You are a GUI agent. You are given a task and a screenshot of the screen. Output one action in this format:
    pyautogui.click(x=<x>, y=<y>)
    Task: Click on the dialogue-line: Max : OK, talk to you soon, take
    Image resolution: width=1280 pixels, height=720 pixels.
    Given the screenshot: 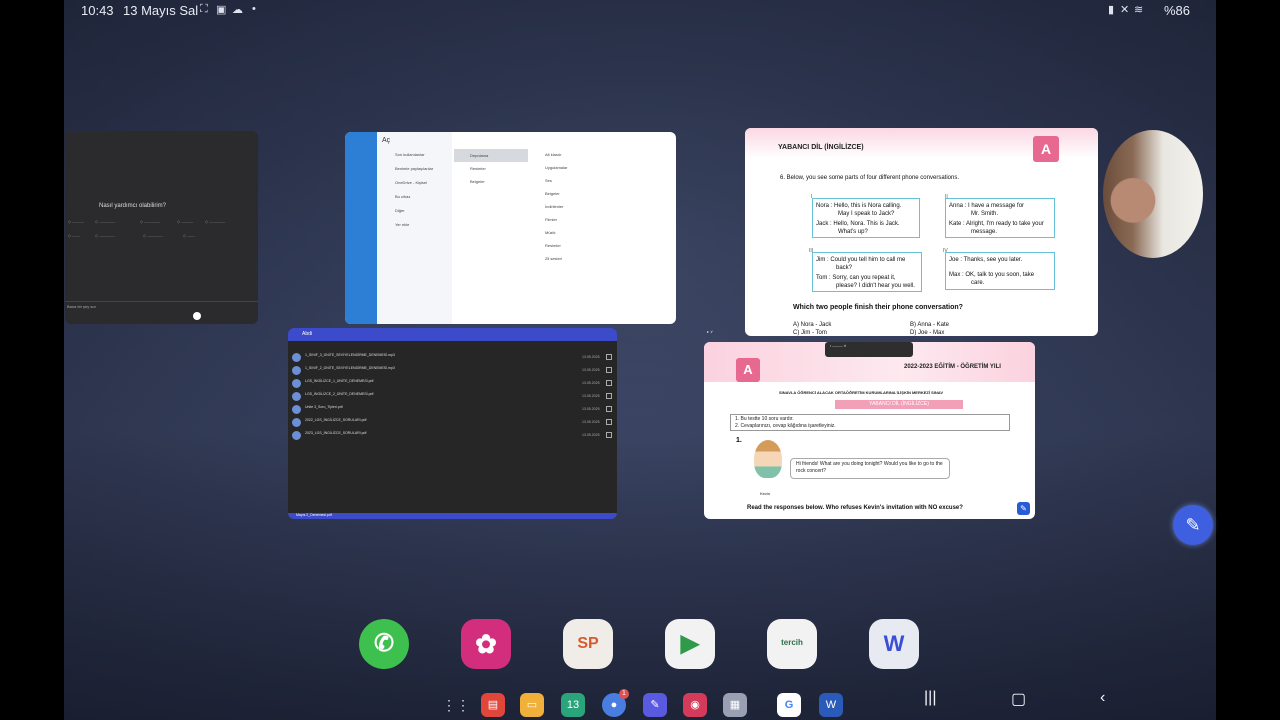 What is the action you would take?
    pyautogui.click(x=992, y=275)
    